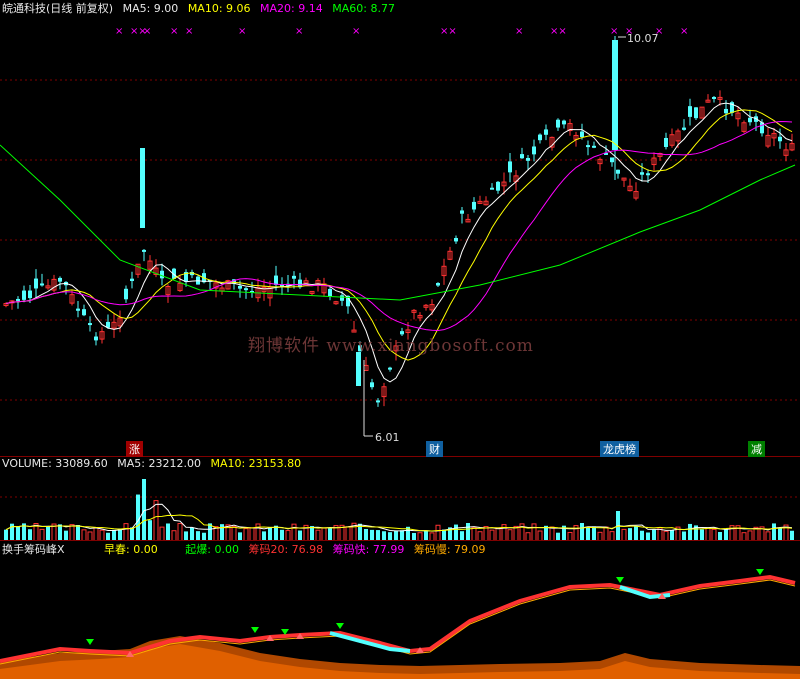  Describe the element at coordinates (434, 449) in the screenshot. I see `event-tag-cai: 财` at that location.